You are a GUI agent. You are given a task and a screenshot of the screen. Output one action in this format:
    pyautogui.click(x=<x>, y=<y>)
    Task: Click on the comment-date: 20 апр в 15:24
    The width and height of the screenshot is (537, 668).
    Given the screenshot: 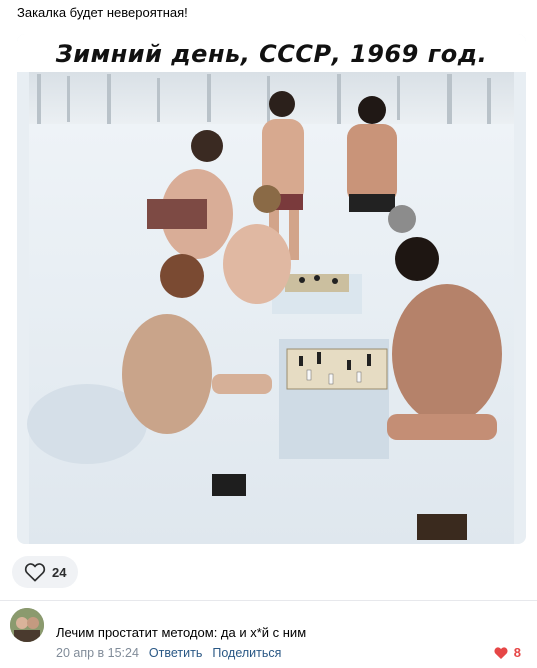 What is the action you would take?
    pyautogui.click(x=97, y=653)
    